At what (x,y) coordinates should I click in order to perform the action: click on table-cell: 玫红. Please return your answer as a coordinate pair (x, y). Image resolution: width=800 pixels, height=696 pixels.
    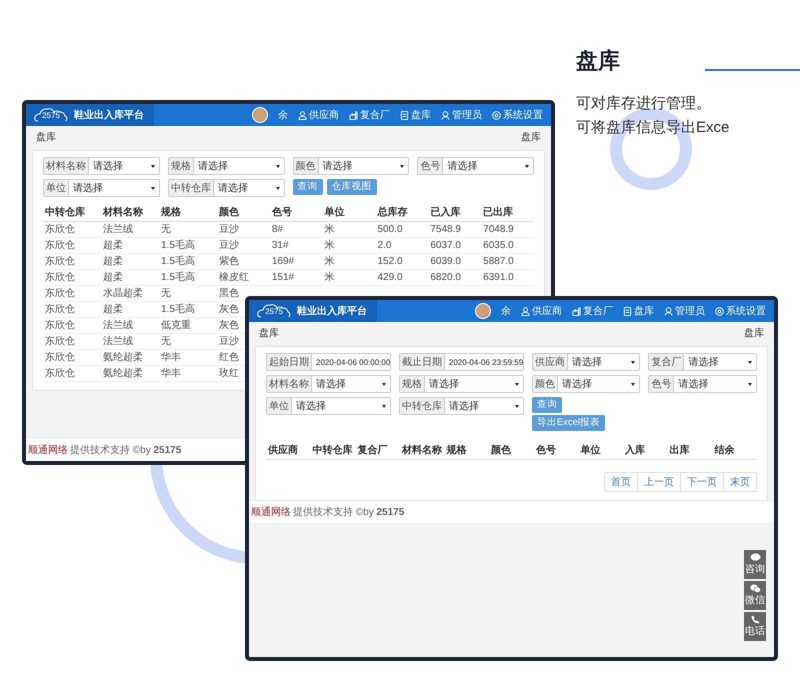
    Looking at the image, I should click on (229, 373).